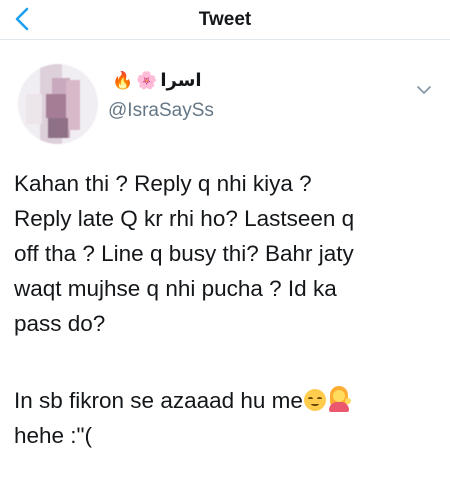 The image size is (450, 481). I want to click on fire-icon: 🔥, so click(123, 80).